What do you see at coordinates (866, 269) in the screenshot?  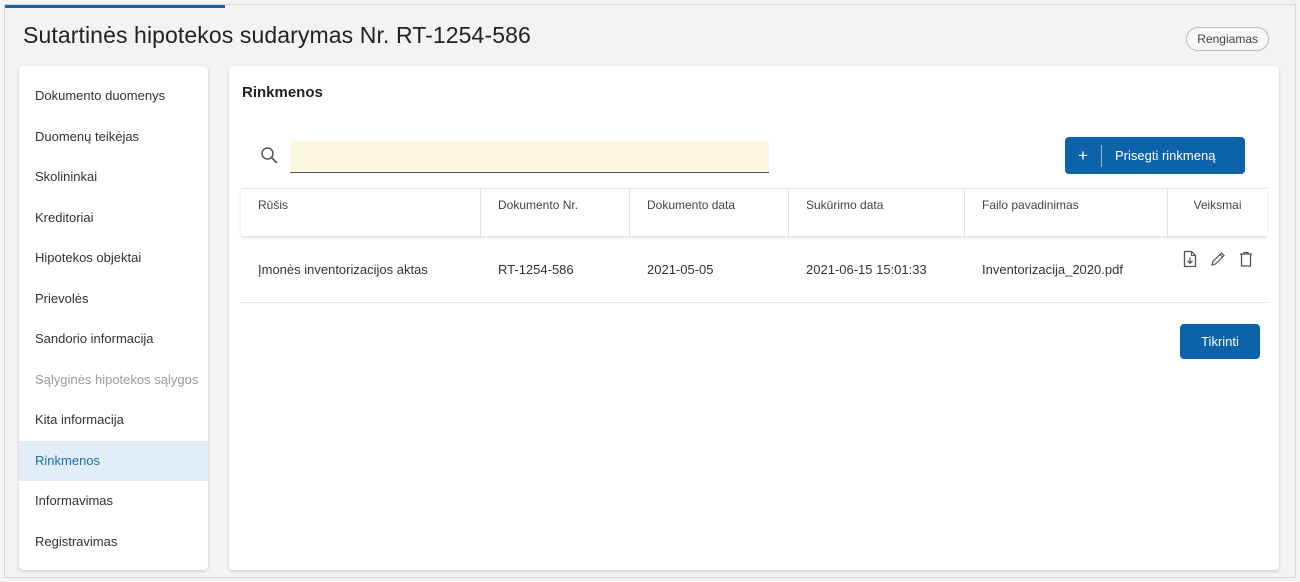 I see `cell-created: 2021-06-15 15:01:33` at bounding box center [866, 269].